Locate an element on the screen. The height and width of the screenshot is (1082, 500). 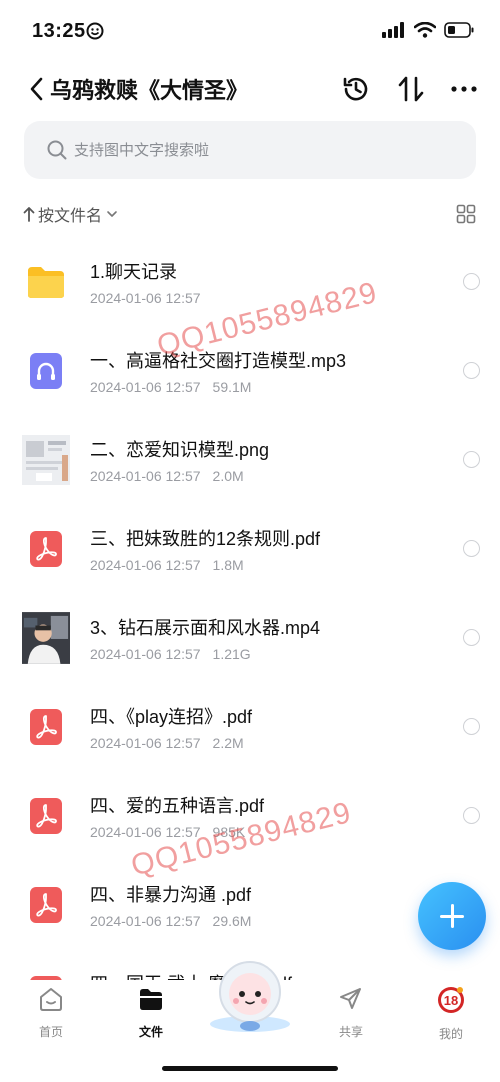
file-size: 59.1M is located at coordinates (232, 387).